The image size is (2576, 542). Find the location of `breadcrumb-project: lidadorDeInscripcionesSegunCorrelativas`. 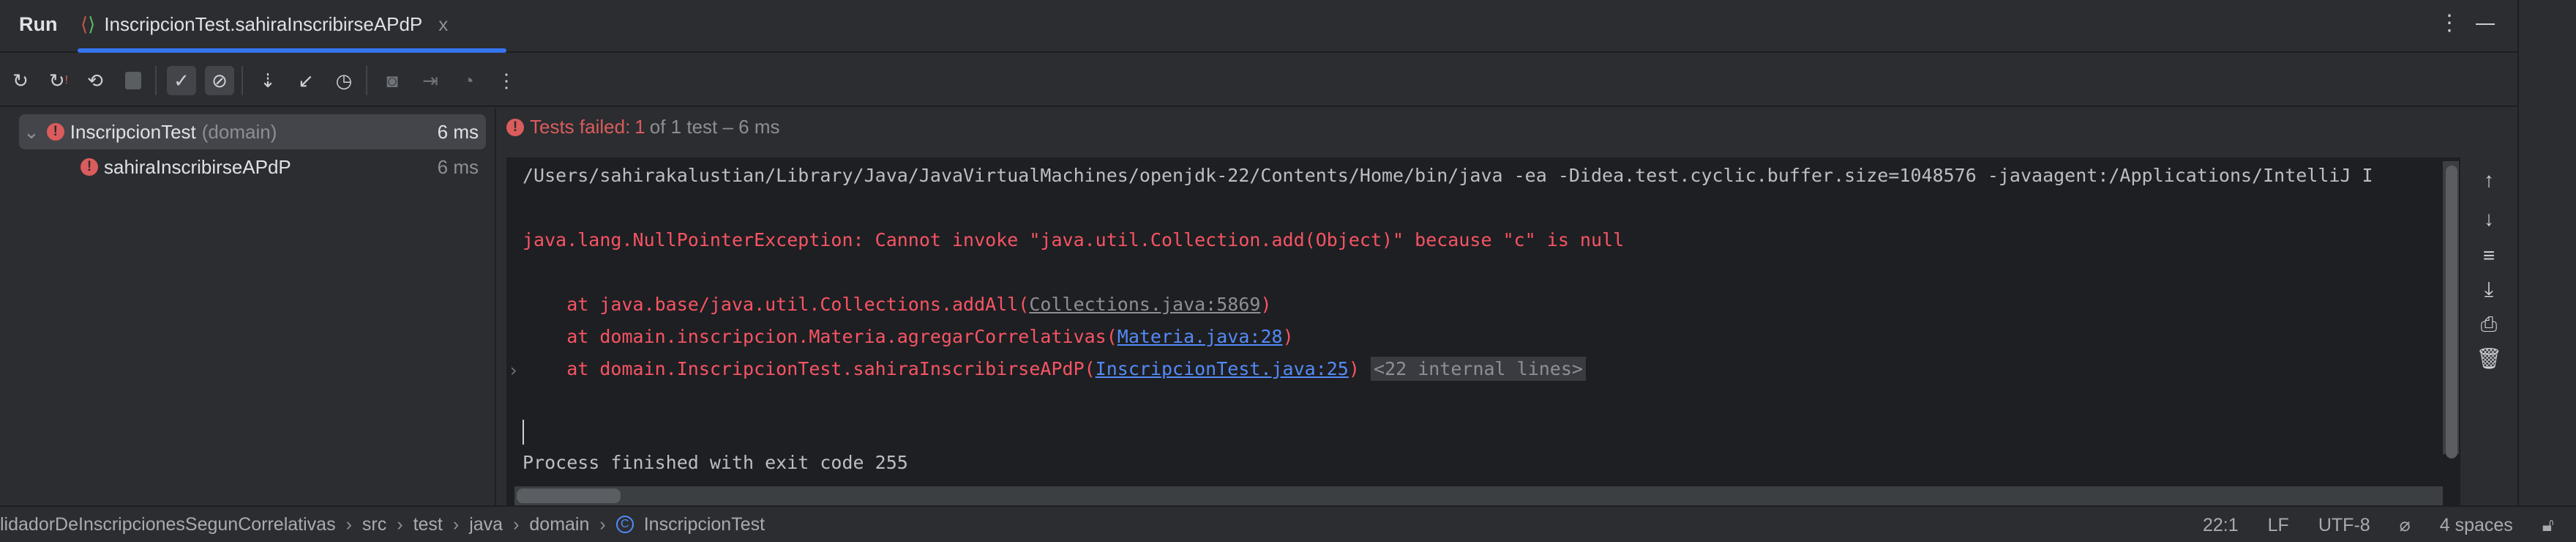

breadcrumb-project: lidadorDeInscripcionesSegunCorrelativas is located at coordinates (168, 524).